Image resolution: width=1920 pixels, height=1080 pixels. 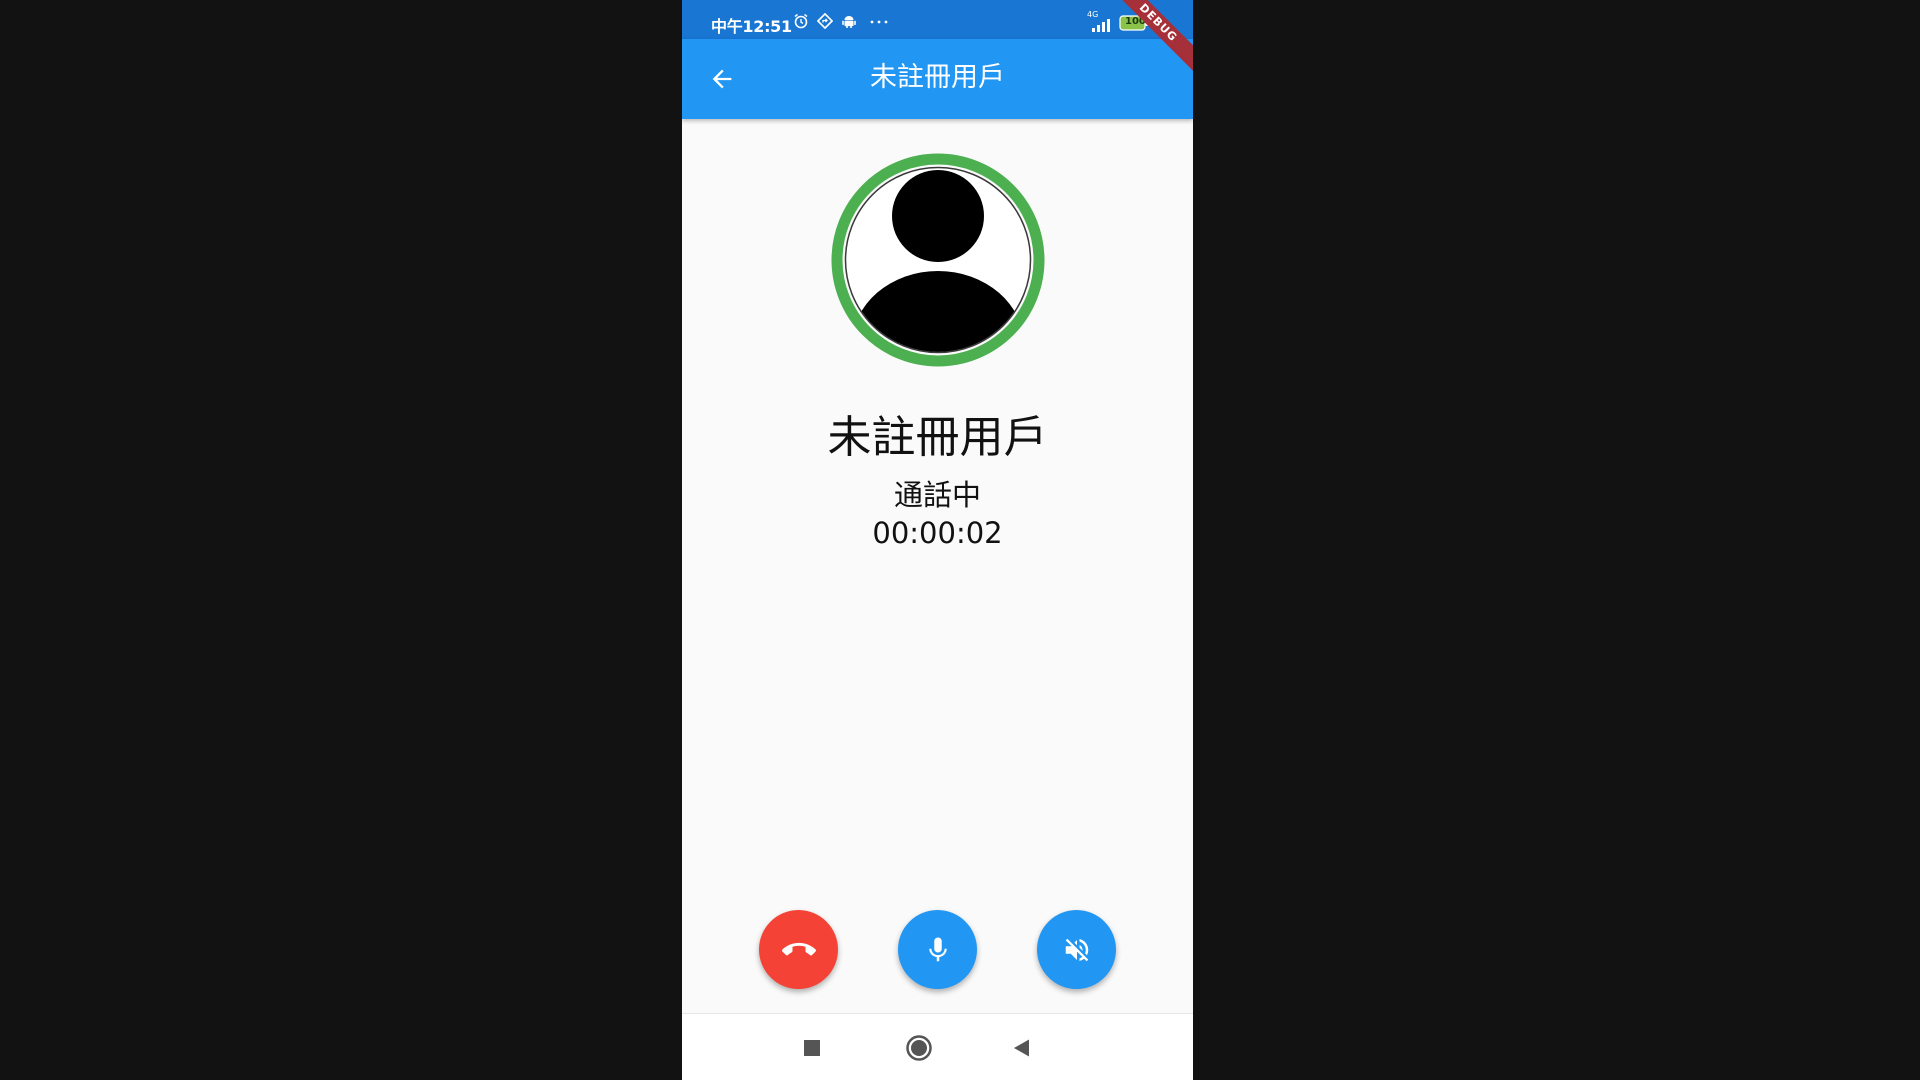 I want to click on mic-icon, so click(x=937, y=949).